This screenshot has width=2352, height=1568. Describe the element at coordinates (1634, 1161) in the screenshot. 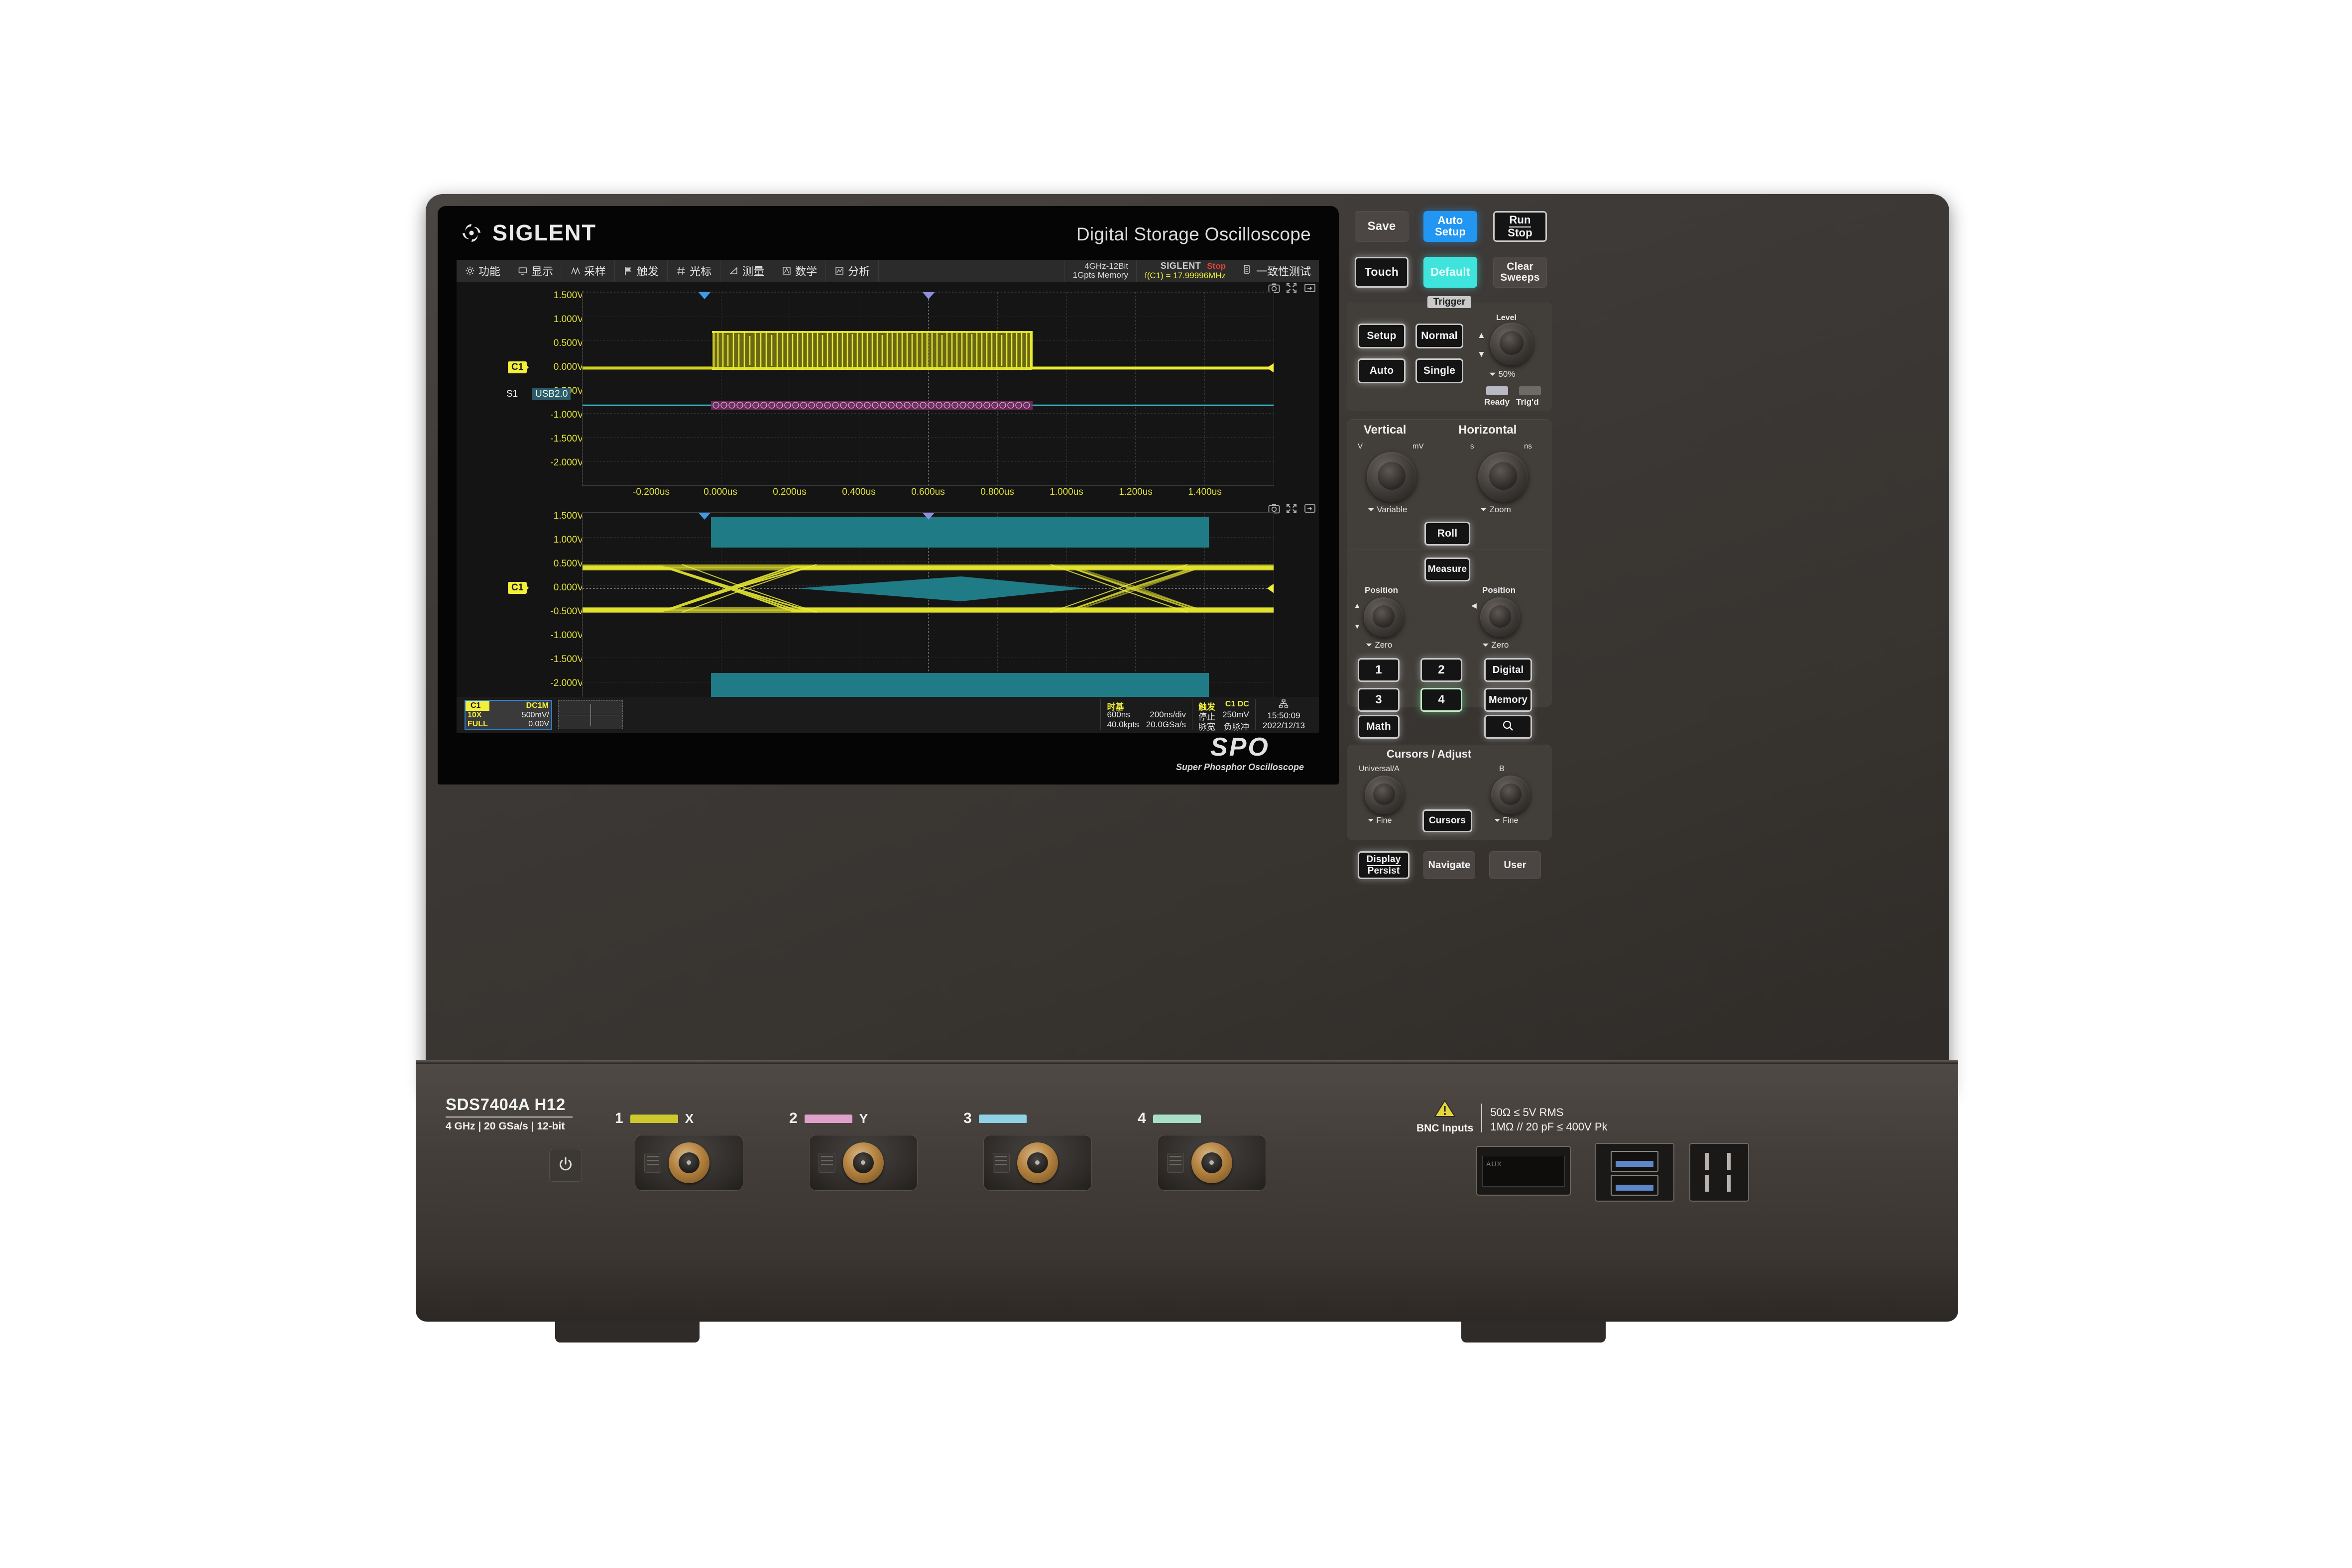

I see `usb-port-upper` at that location.